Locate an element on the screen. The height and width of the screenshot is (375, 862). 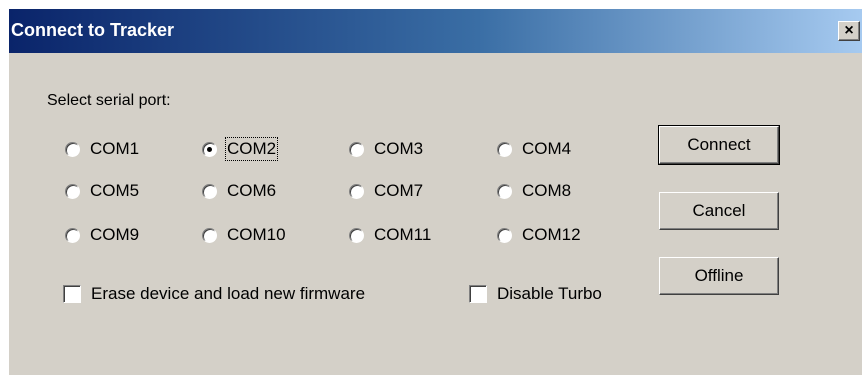
disable-turbo-label: Disable Turbo is located at coordinates (549, 293).